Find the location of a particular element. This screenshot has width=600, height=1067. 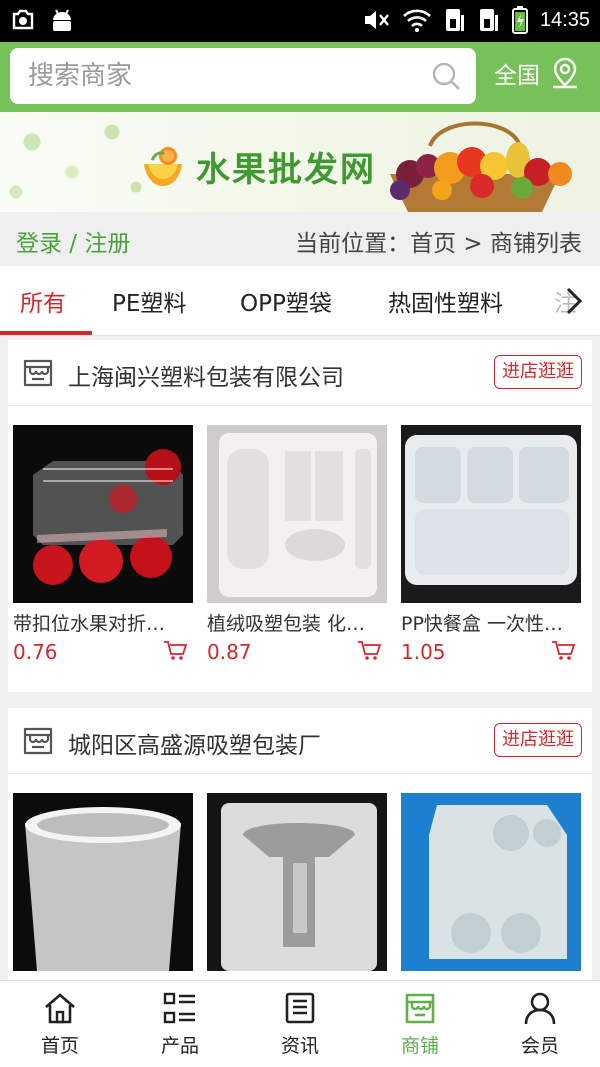

tab-thermoset-plastic: 热固性塑料 is located at coordinates (445, 301).